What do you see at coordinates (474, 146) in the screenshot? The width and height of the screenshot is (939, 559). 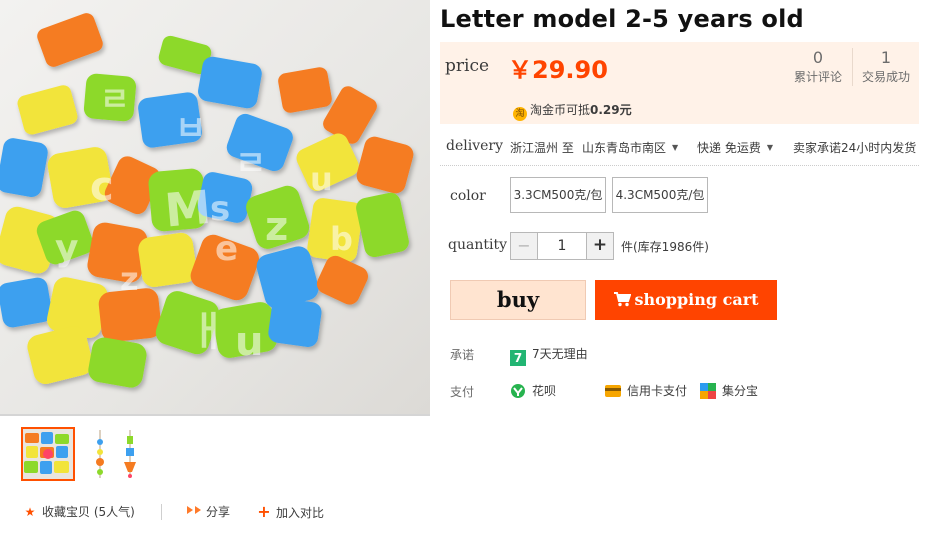 I see `delivery-label: delivery` at bounding box center [474, 146].